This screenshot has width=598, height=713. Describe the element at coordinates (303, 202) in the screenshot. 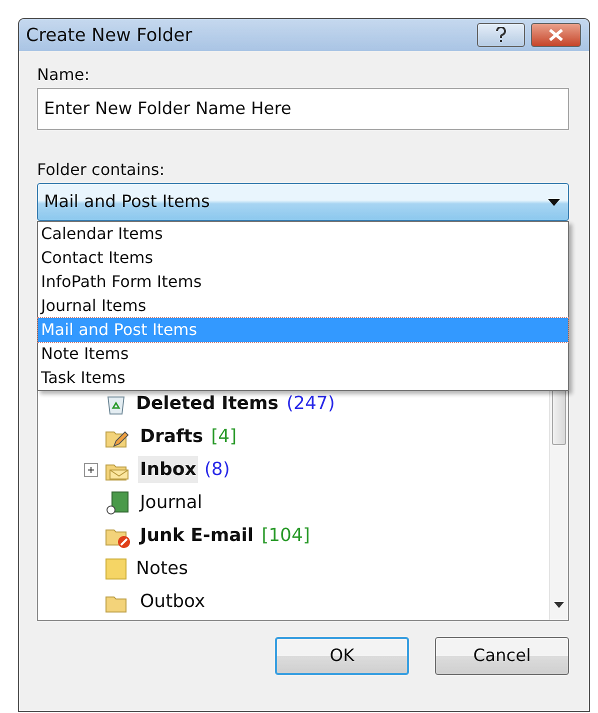

I see `folder-type-dropdown: Mail and Post Items` at that location.